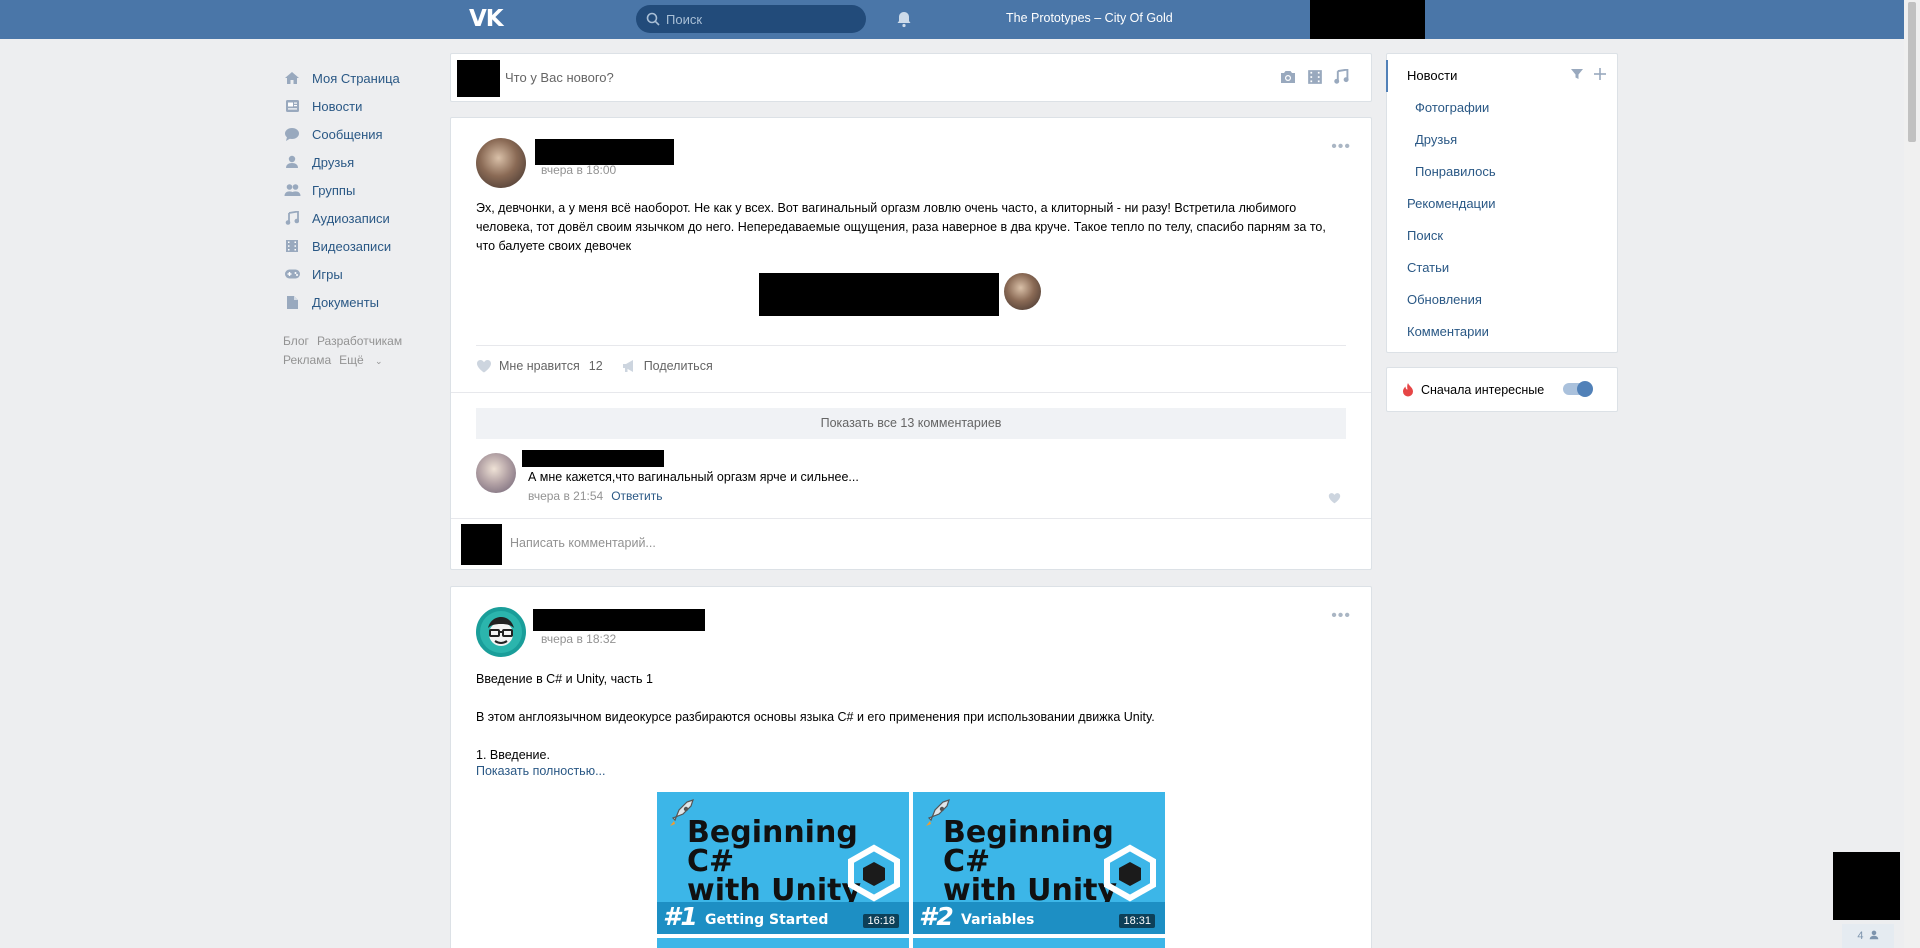 The width and height of the screenshot is (1920, 948). I want to click on document-icon, so click(292, 302).